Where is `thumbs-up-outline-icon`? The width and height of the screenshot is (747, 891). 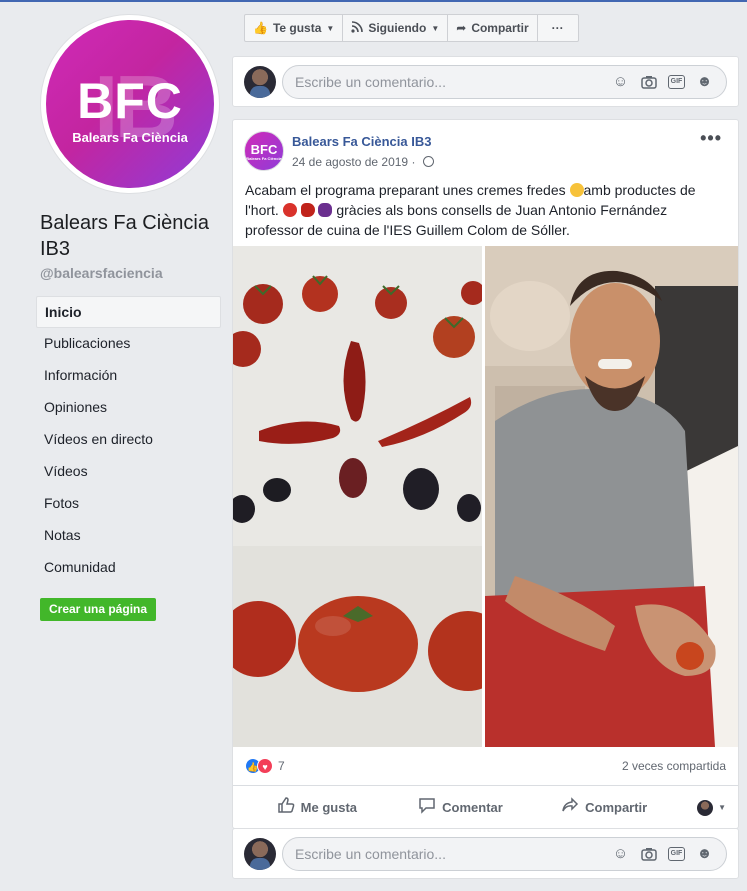 thumbs-up-outline-icon is located at coordinates (286, 807).